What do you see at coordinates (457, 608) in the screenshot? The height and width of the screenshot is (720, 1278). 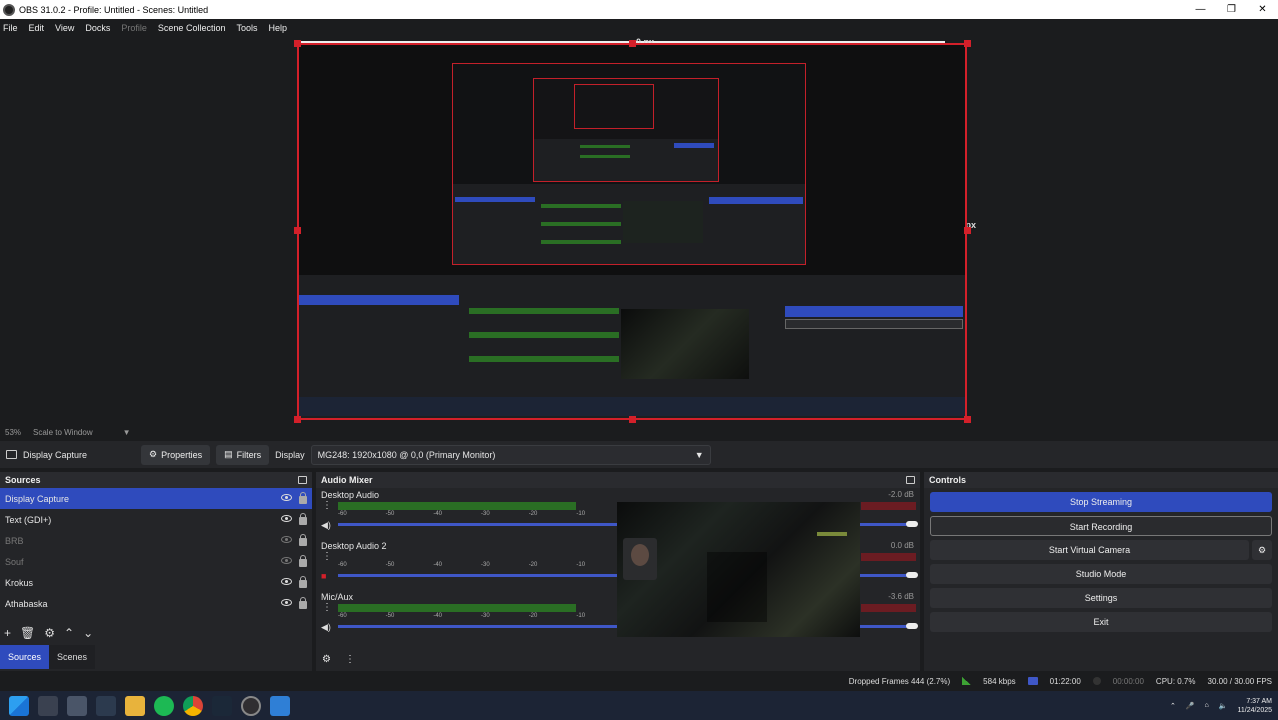 I see `level-meter` at bounding box center [457, 608].